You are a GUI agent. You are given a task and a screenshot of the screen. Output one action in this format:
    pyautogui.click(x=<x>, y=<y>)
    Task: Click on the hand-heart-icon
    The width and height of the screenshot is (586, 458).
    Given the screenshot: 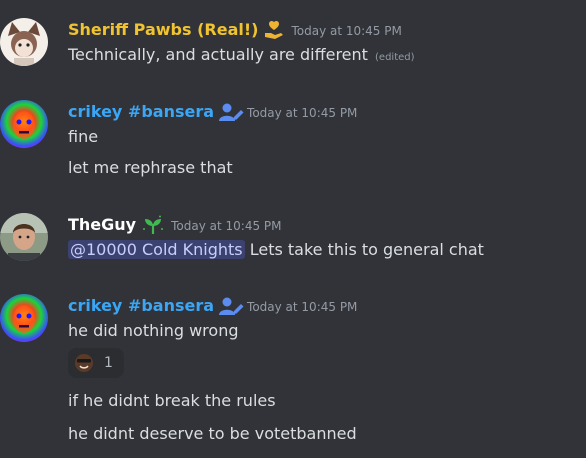 What is the action you would take?
    pyautogui.click(x=274, y=30)
    